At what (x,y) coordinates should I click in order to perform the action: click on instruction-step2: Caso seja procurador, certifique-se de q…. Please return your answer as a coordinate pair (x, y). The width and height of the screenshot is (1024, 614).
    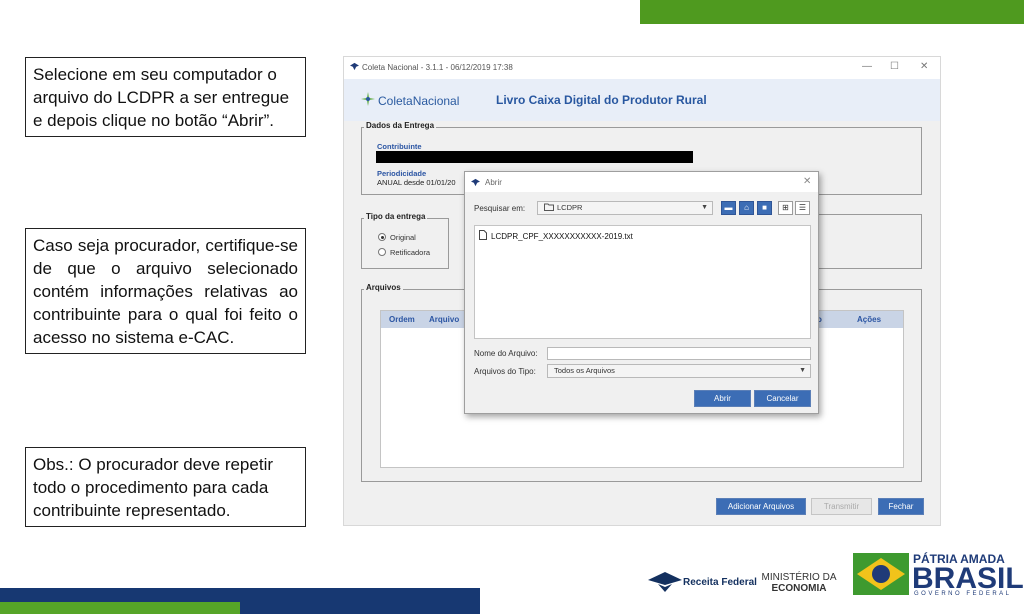
    Looking at the image, I should click on (165, 291).